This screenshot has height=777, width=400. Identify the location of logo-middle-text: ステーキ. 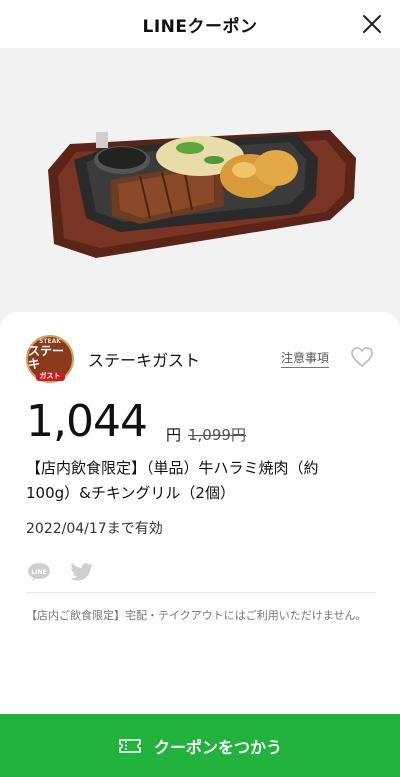
(46, 357).